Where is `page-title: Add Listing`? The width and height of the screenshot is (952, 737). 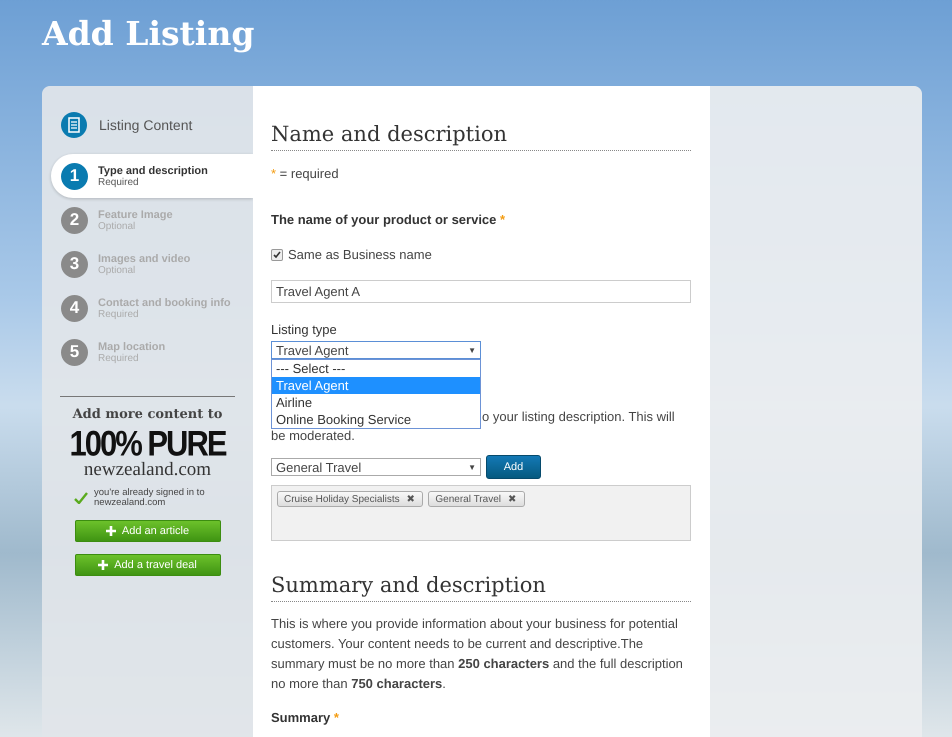
page-title: Add Listing is located at coordinates (148, 34).